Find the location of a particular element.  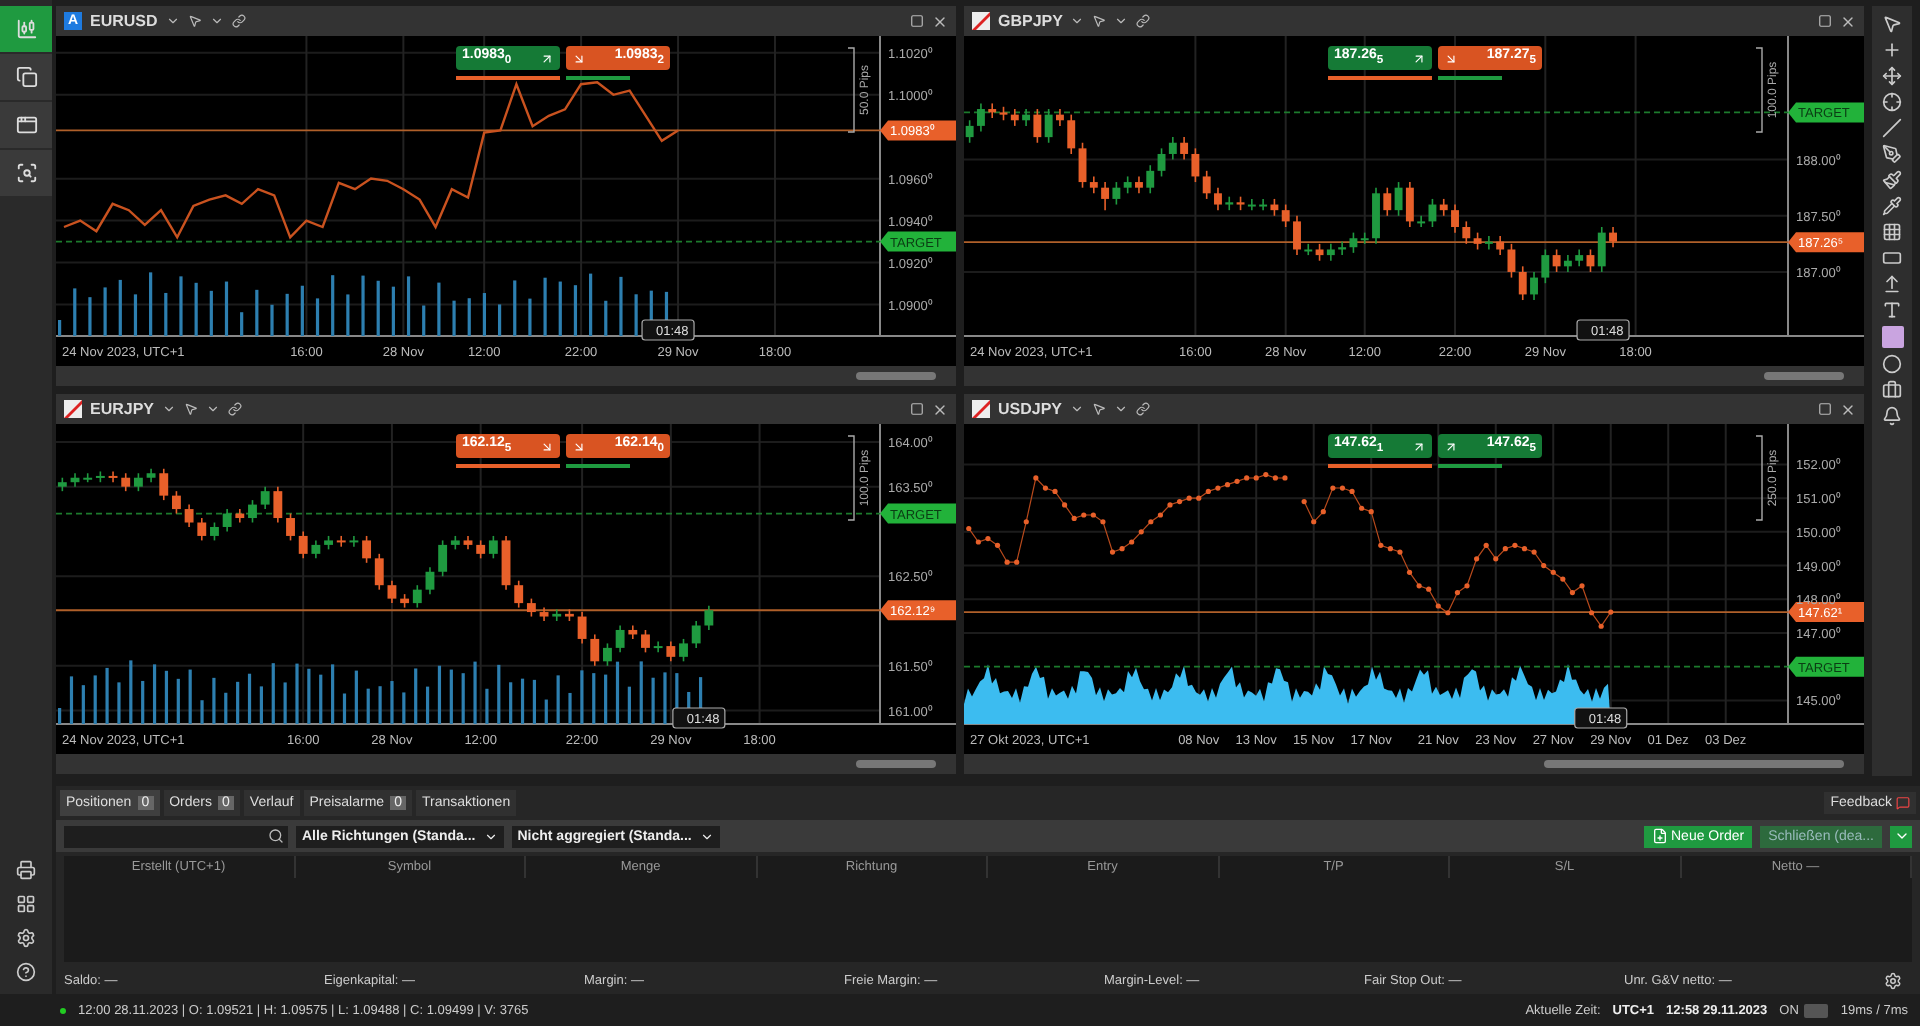

print-icon is located at coordinates (26, 870).